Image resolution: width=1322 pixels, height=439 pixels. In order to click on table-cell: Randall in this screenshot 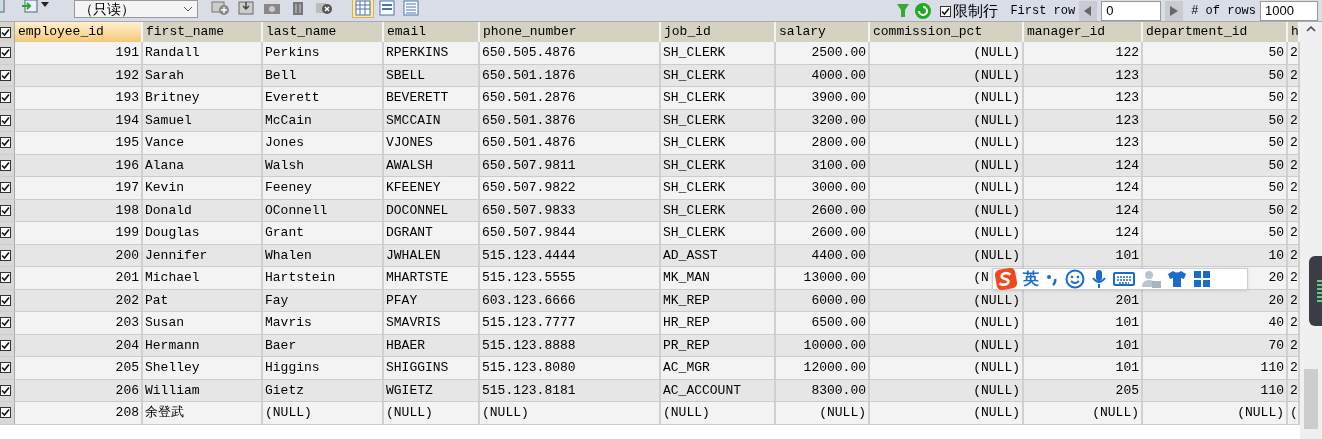, I will do `click(172, 52)`.